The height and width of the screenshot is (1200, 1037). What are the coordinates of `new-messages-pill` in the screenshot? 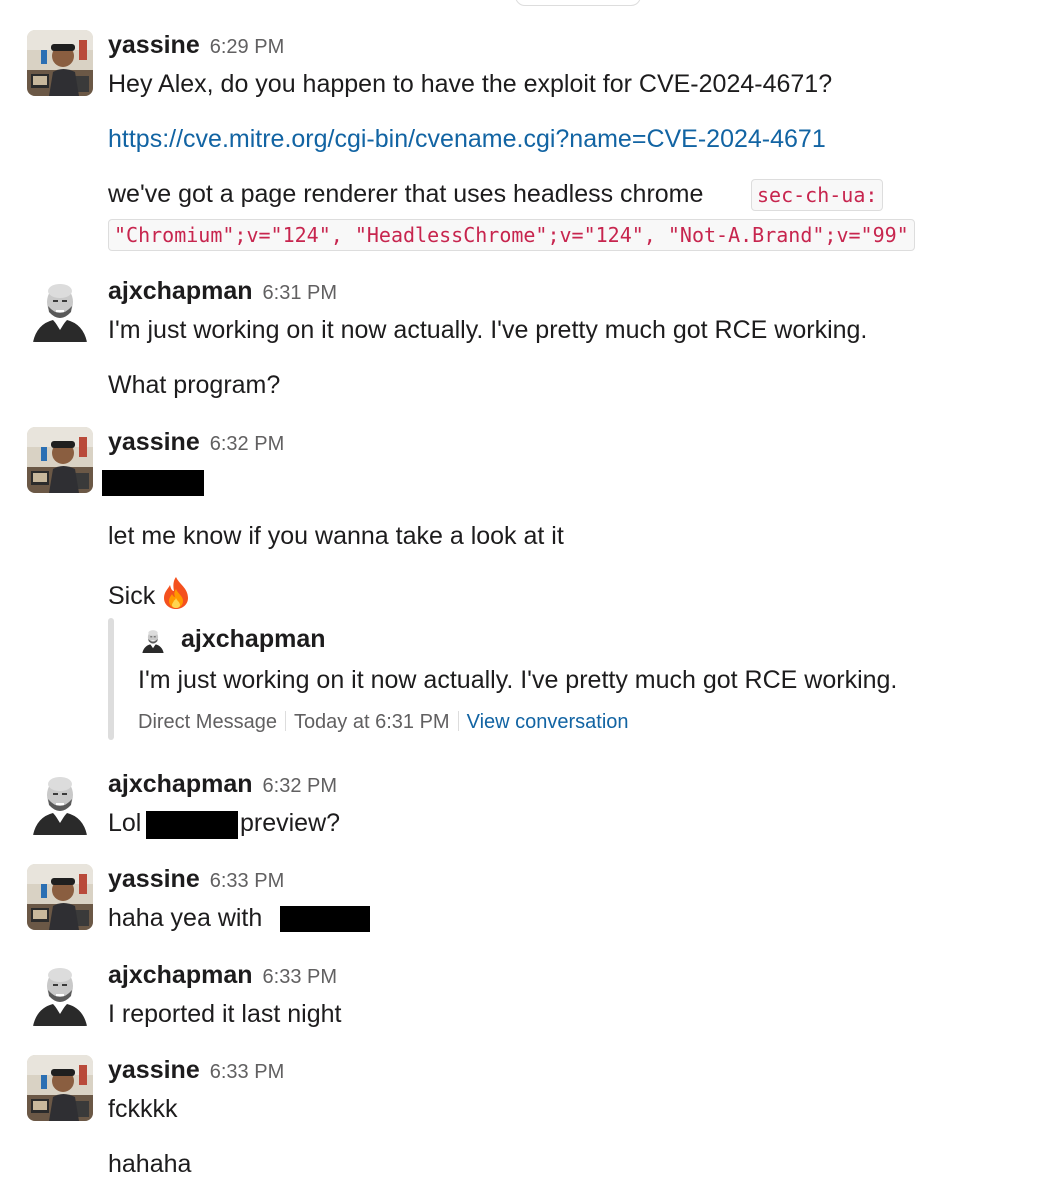 It's located at (578, 3).